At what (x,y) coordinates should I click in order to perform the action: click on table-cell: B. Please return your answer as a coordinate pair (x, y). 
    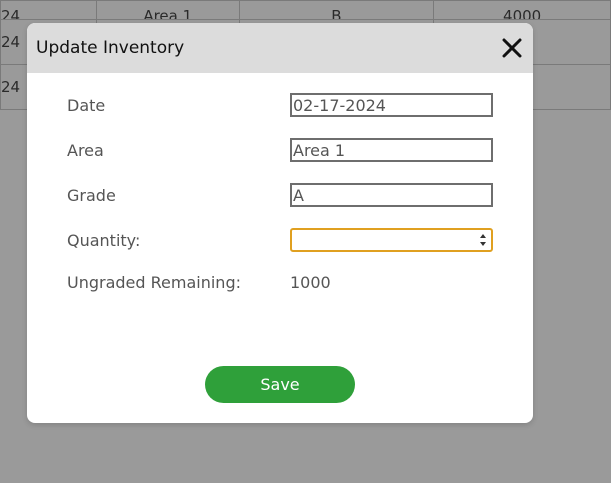
    Looking at the image, I should click on (336, 10).